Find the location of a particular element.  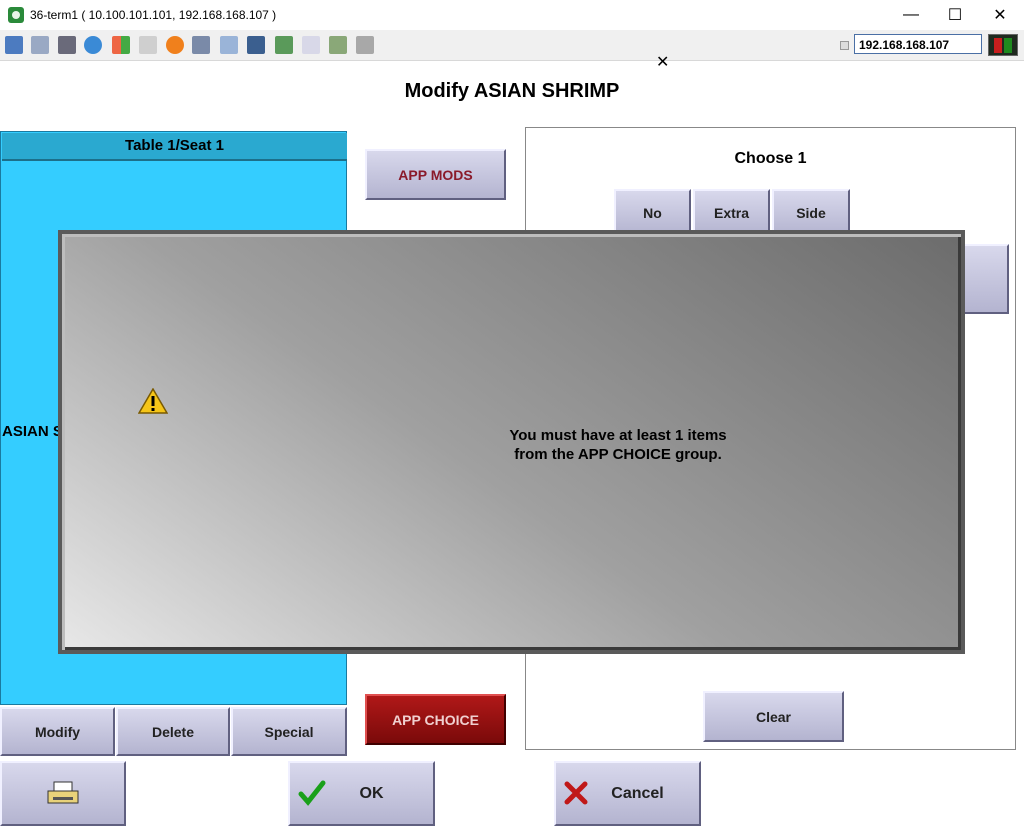

order-header: Table 1/Seat 1 is located at coordinates (174, 147).